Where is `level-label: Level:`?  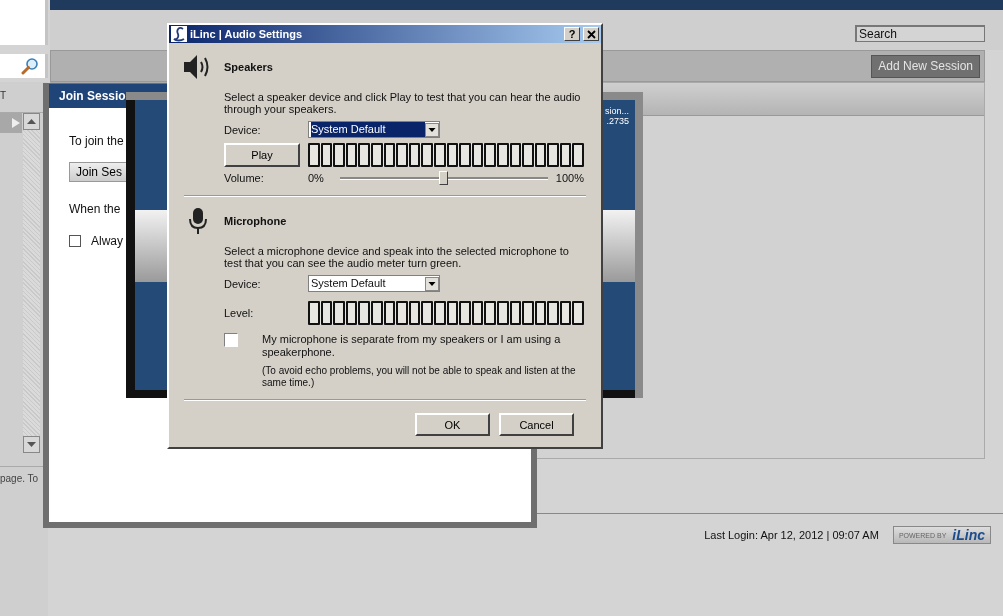
level-label: Level: is located at coordinates (239, 313).